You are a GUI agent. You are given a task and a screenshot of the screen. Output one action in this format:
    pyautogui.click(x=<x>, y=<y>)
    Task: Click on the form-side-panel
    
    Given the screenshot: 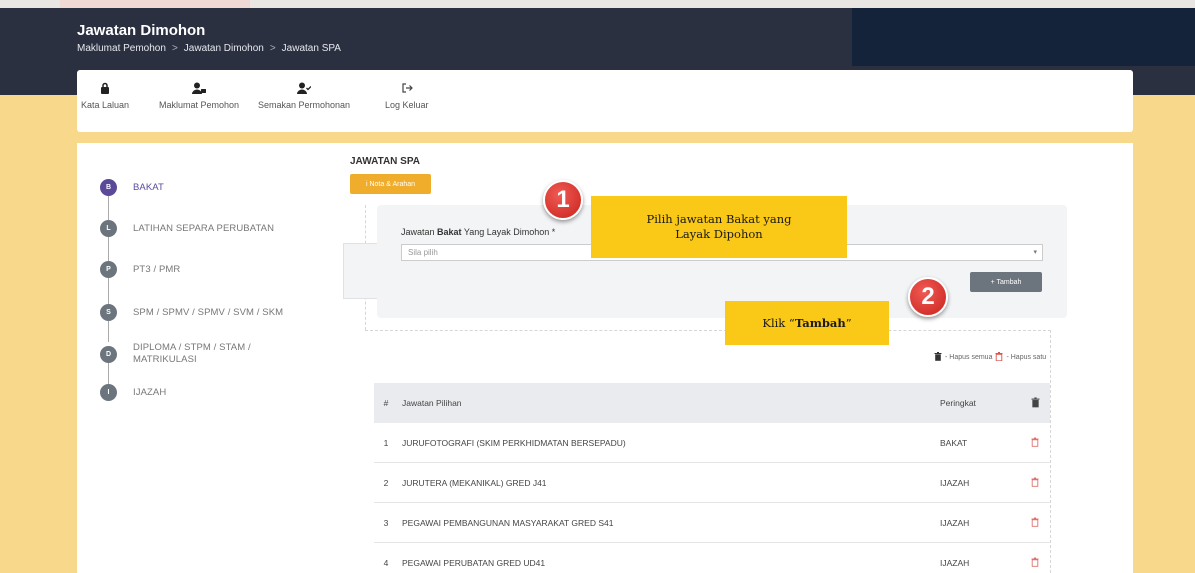 What is the action you would take?
    pyautogui.click(x=361, y=271)
    